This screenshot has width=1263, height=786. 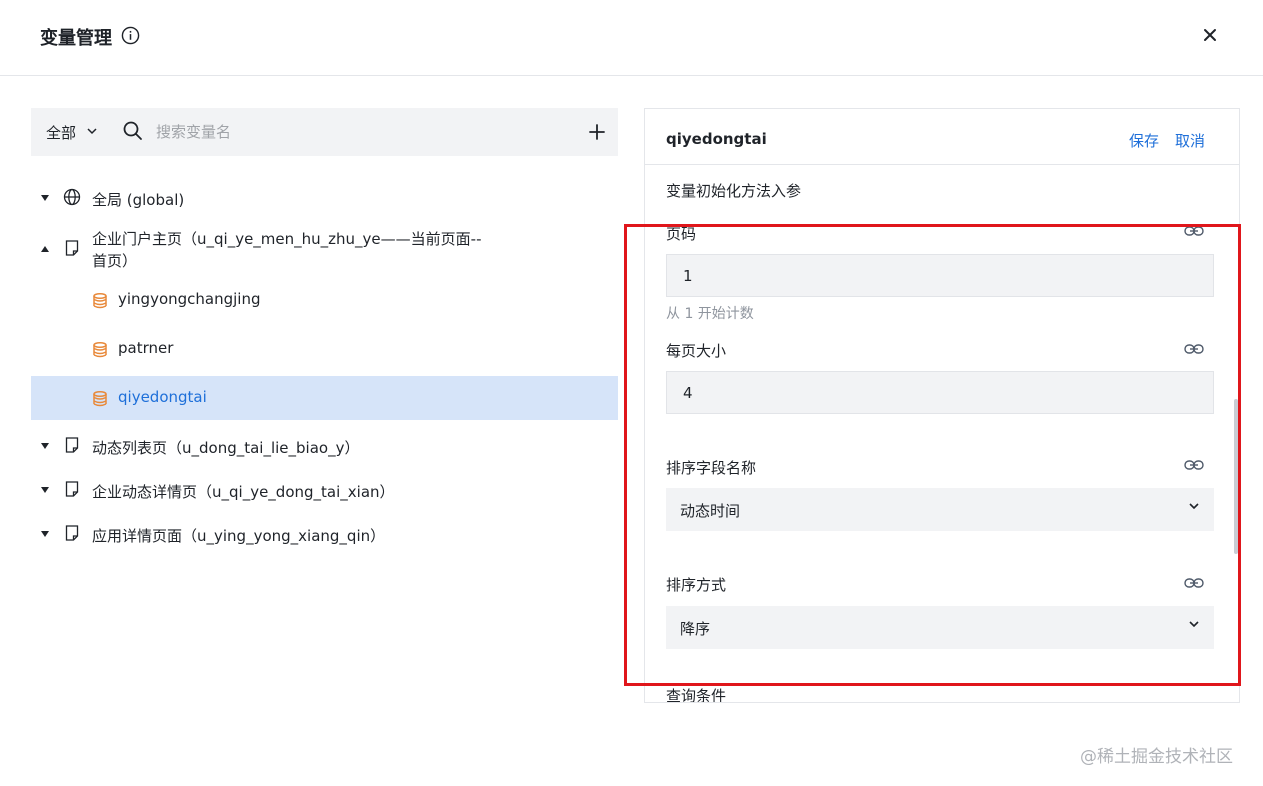 What do you see at coordinates (130, 35) in the screenshot?
I see `info-icon` at bounding box center [130, 35].